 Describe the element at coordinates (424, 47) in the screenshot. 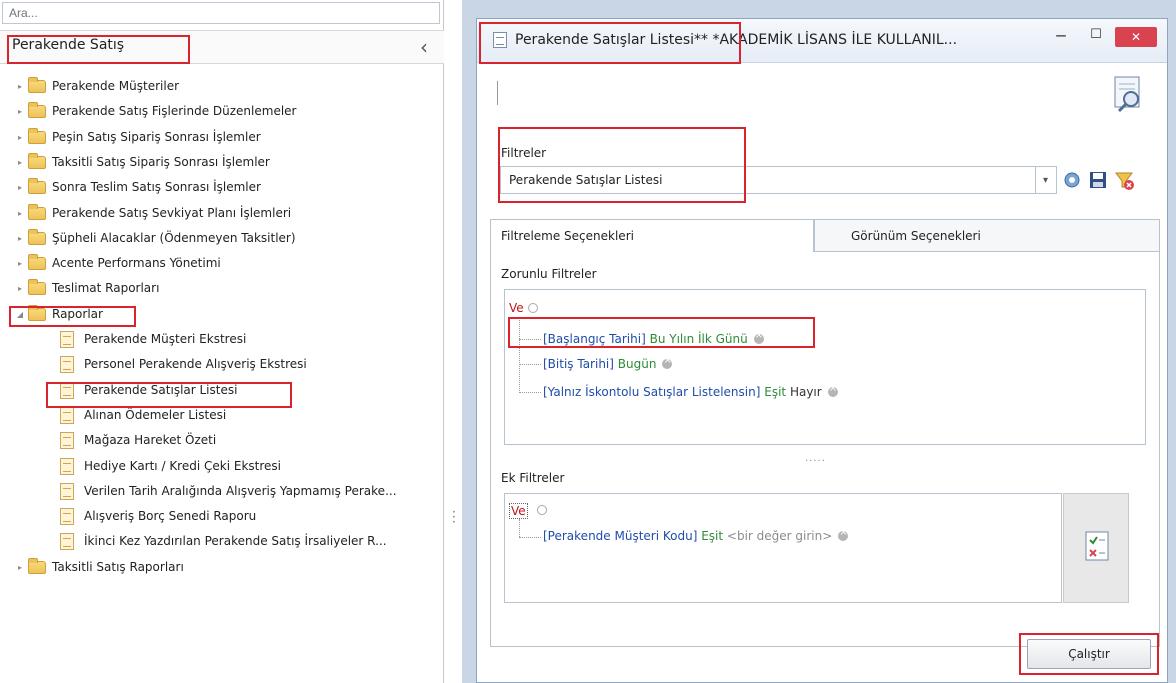

I see `chevron-left-icon: ‹` at that location.